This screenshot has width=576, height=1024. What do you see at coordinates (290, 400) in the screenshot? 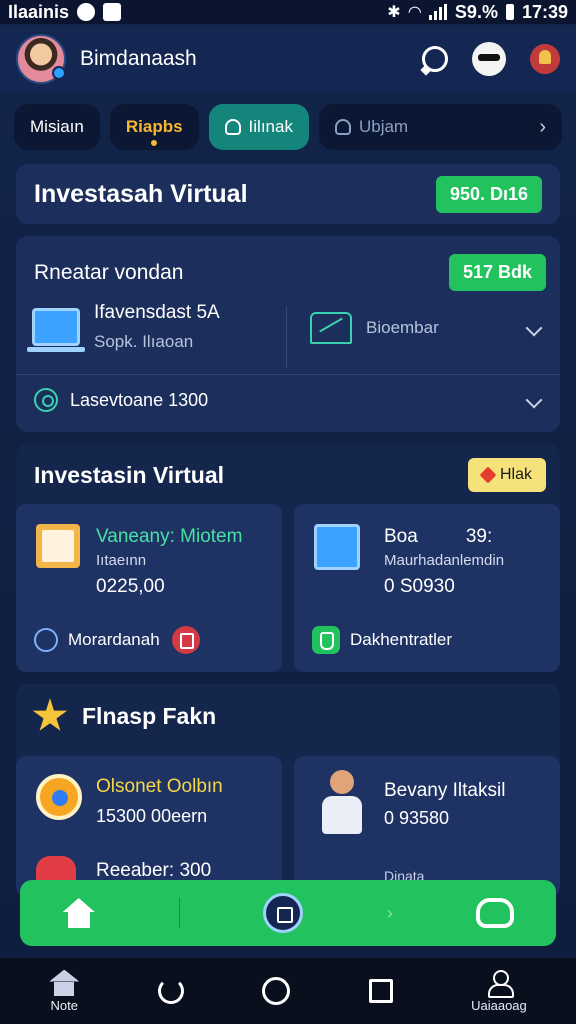
I see `expand-row: Lasevtoane 1300` at bounding box center [290, 400].